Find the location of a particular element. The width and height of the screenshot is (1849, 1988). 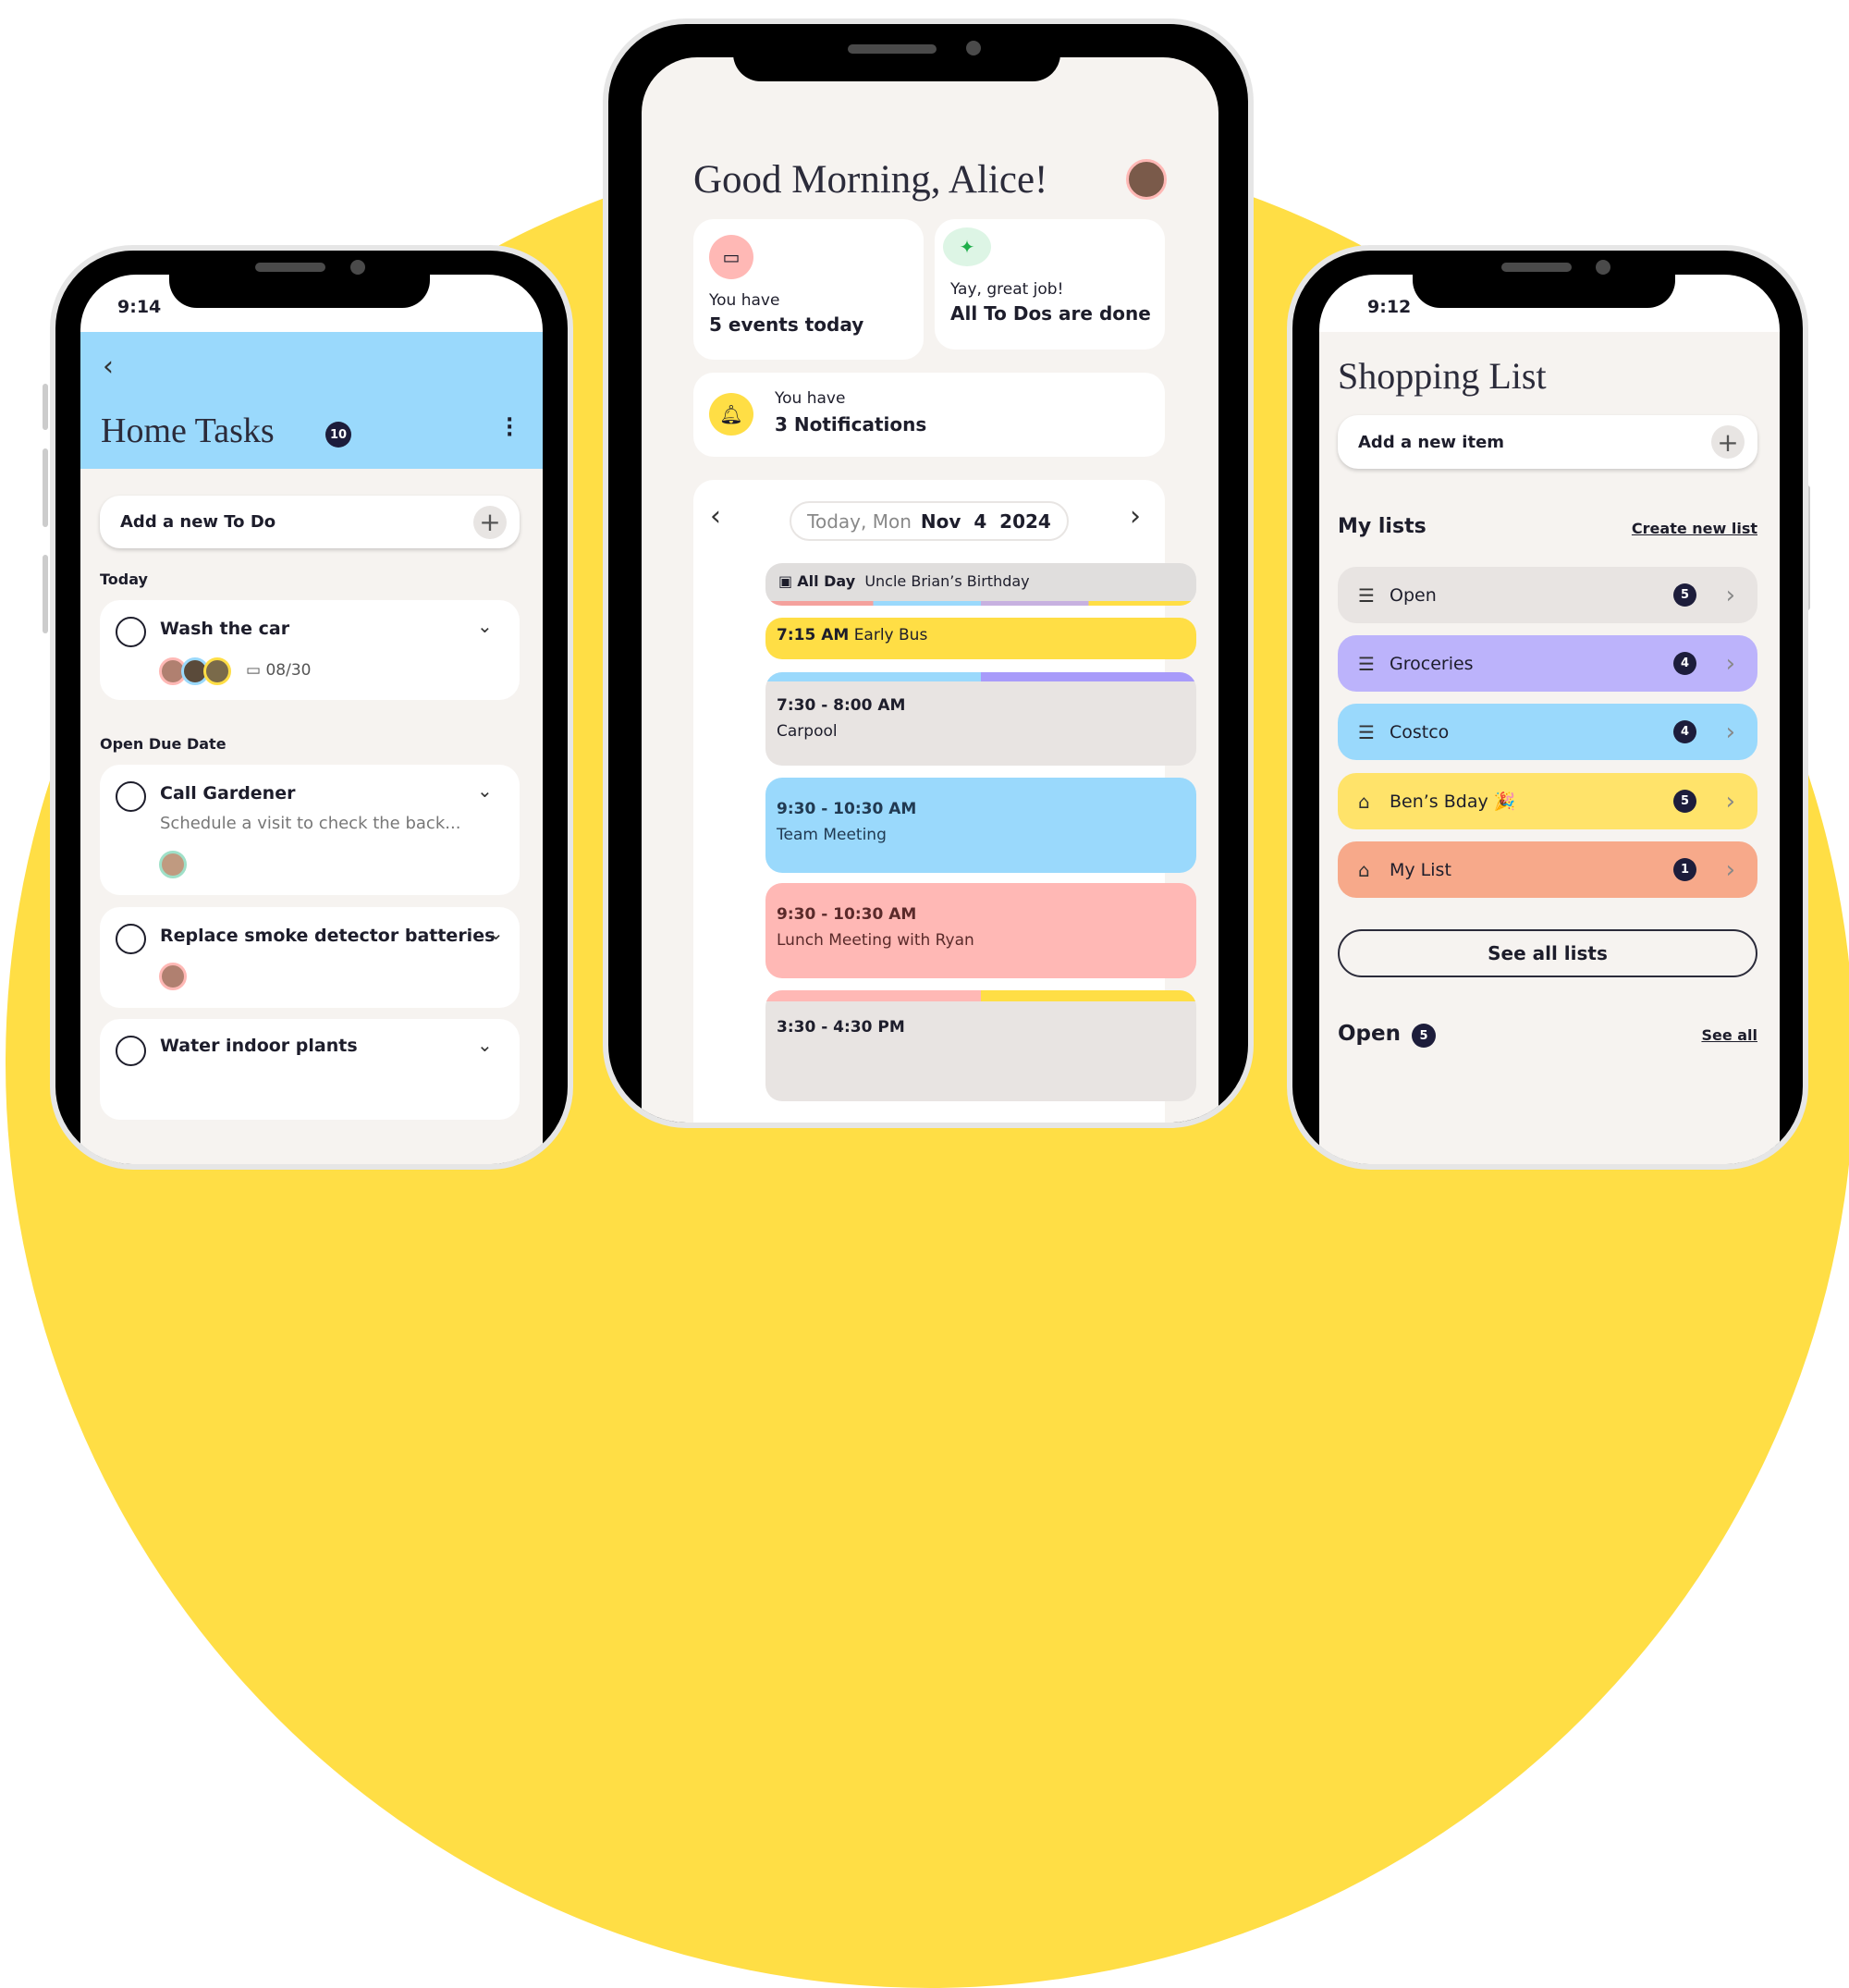

date-picker: Today, Mon Nov 4 2024 is located at coordinates (929, 521).